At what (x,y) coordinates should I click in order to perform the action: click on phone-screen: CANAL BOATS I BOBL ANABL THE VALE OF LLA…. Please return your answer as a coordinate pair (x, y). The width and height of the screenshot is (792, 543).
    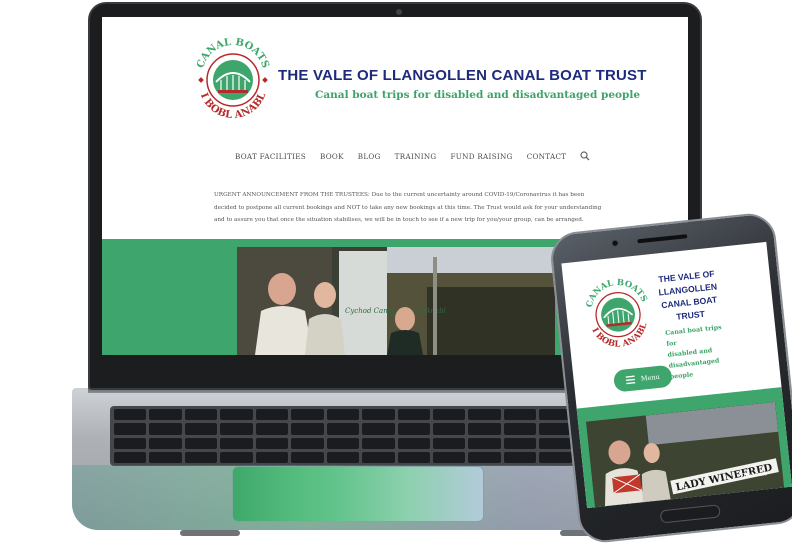
    Looking at the image, I should click on (676, 375).